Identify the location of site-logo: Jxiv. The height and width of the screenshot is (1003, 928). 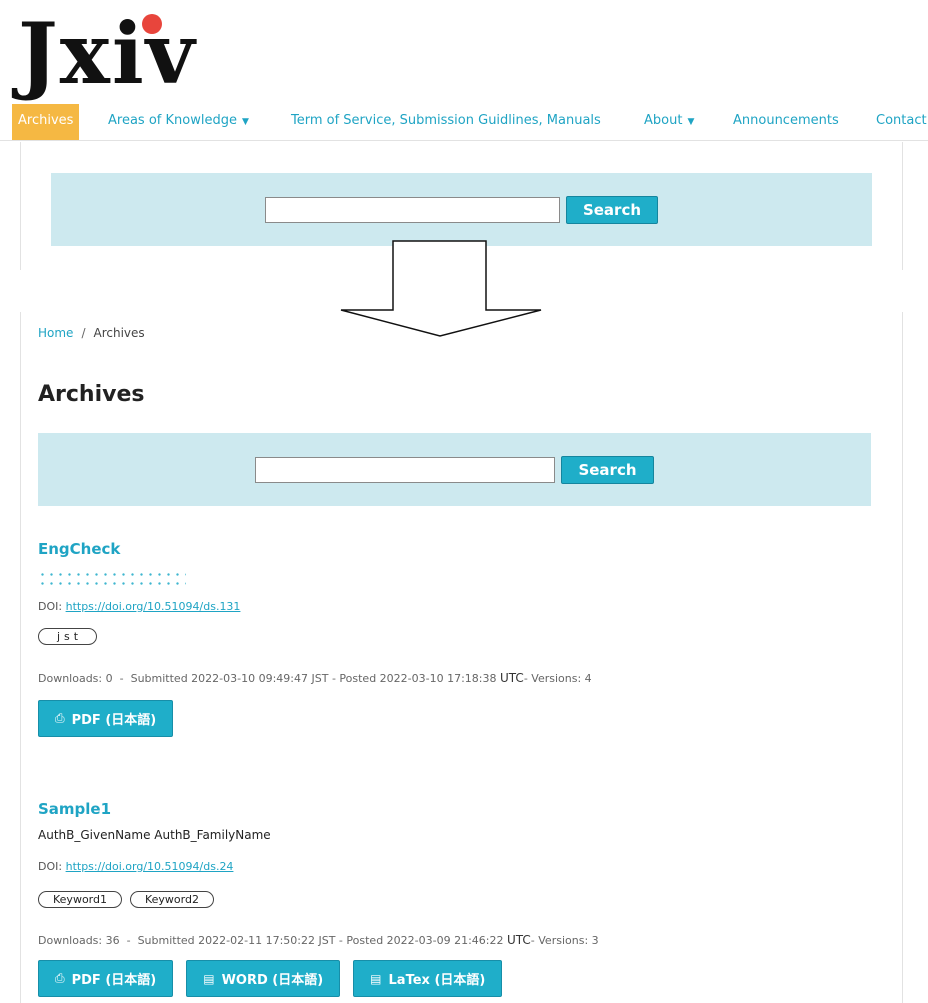
(128, 54).